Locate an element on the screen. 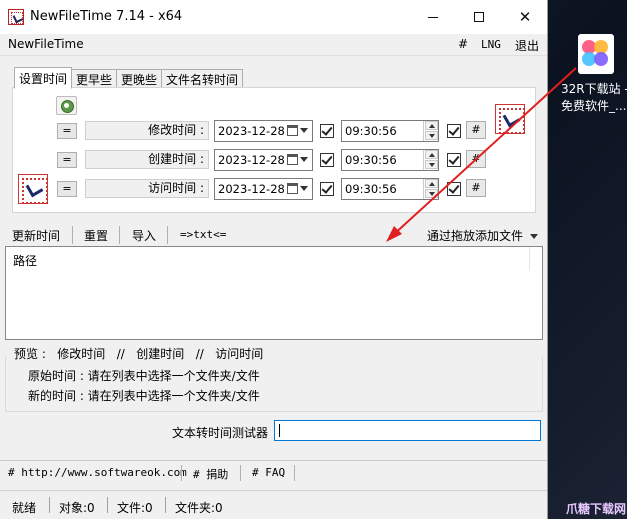 The height and width of the screenshot is (519, 627). status-ready: 就绪 is located at coordinates (24, 508).